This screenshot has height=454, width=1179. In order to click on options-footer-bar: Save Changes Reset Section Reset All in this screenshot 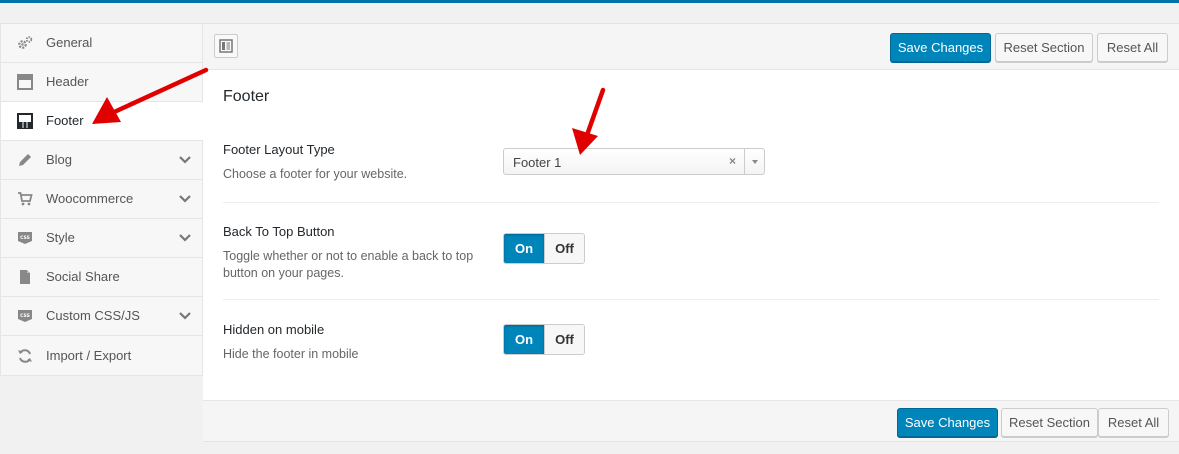, I will do `click(691, 421)`.